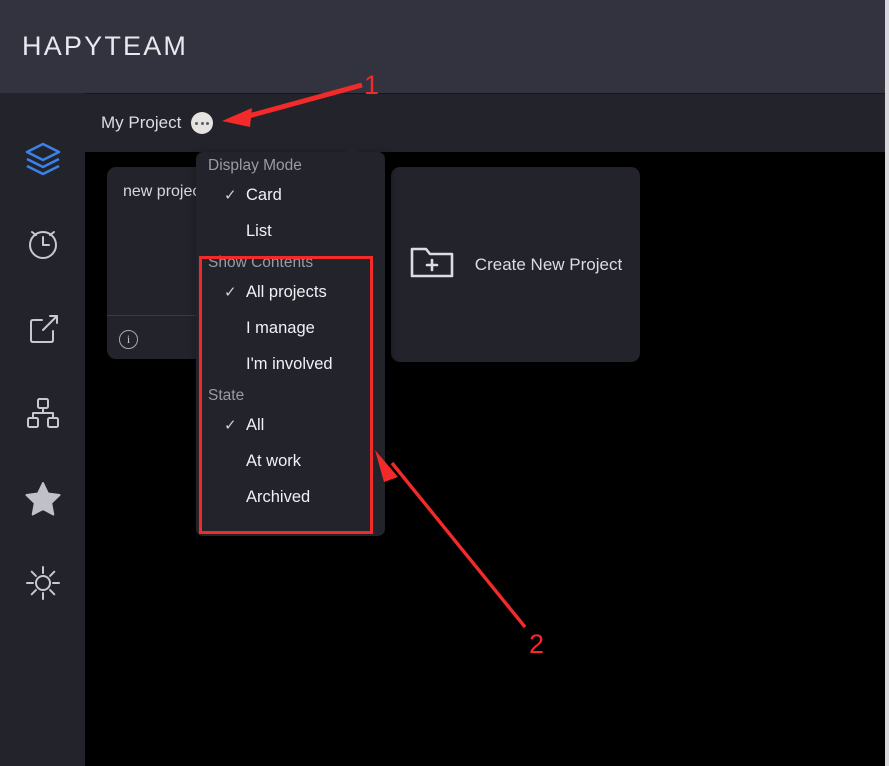 The image size is (889, 766). What do you see at coordinates (261, 262) in the screenshot?
I see `menu-section-show-contents-label: Show Contents` at bounding box center [261, 262].